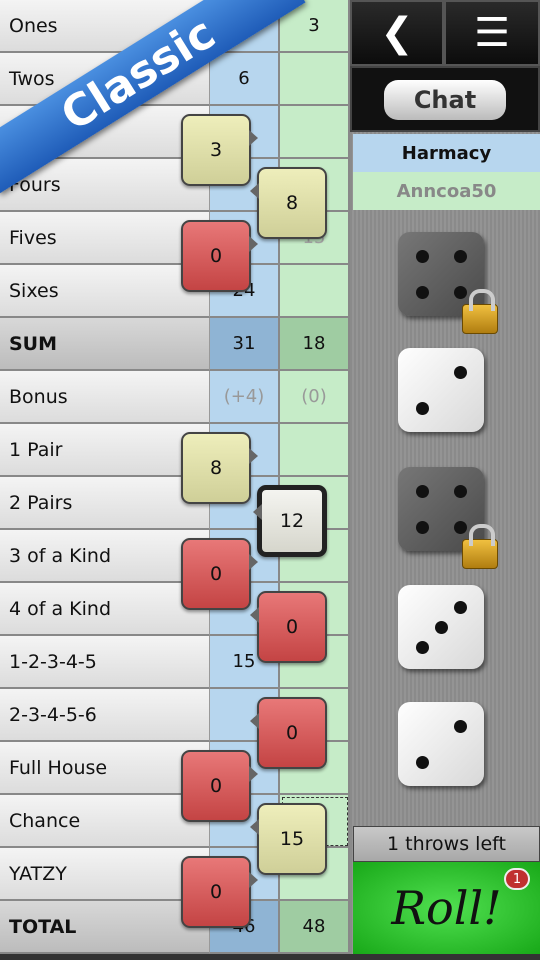 Image resolution: width=540 pixels, height=960 pixels. I want to click on score-row: Twos 6, so click(175, 79).